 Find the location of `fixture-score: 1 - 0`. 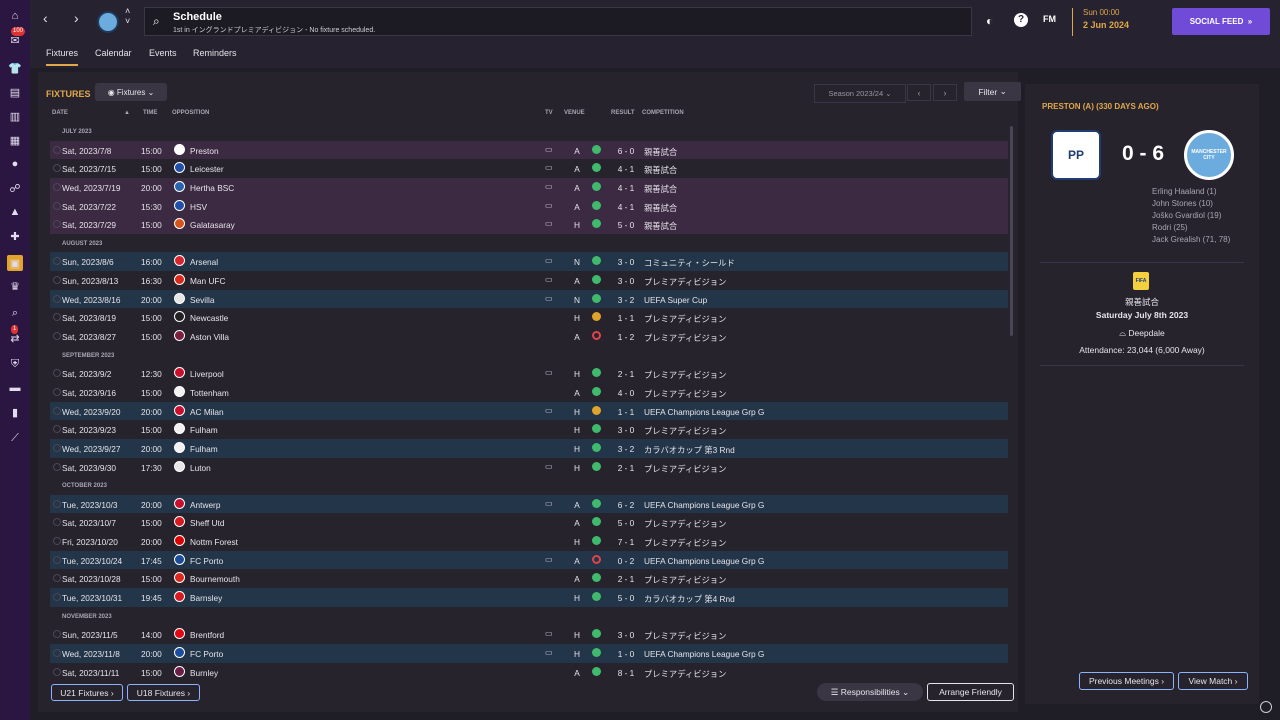

fixture-score: 1 - 0 is located at coordinates (626, 654).